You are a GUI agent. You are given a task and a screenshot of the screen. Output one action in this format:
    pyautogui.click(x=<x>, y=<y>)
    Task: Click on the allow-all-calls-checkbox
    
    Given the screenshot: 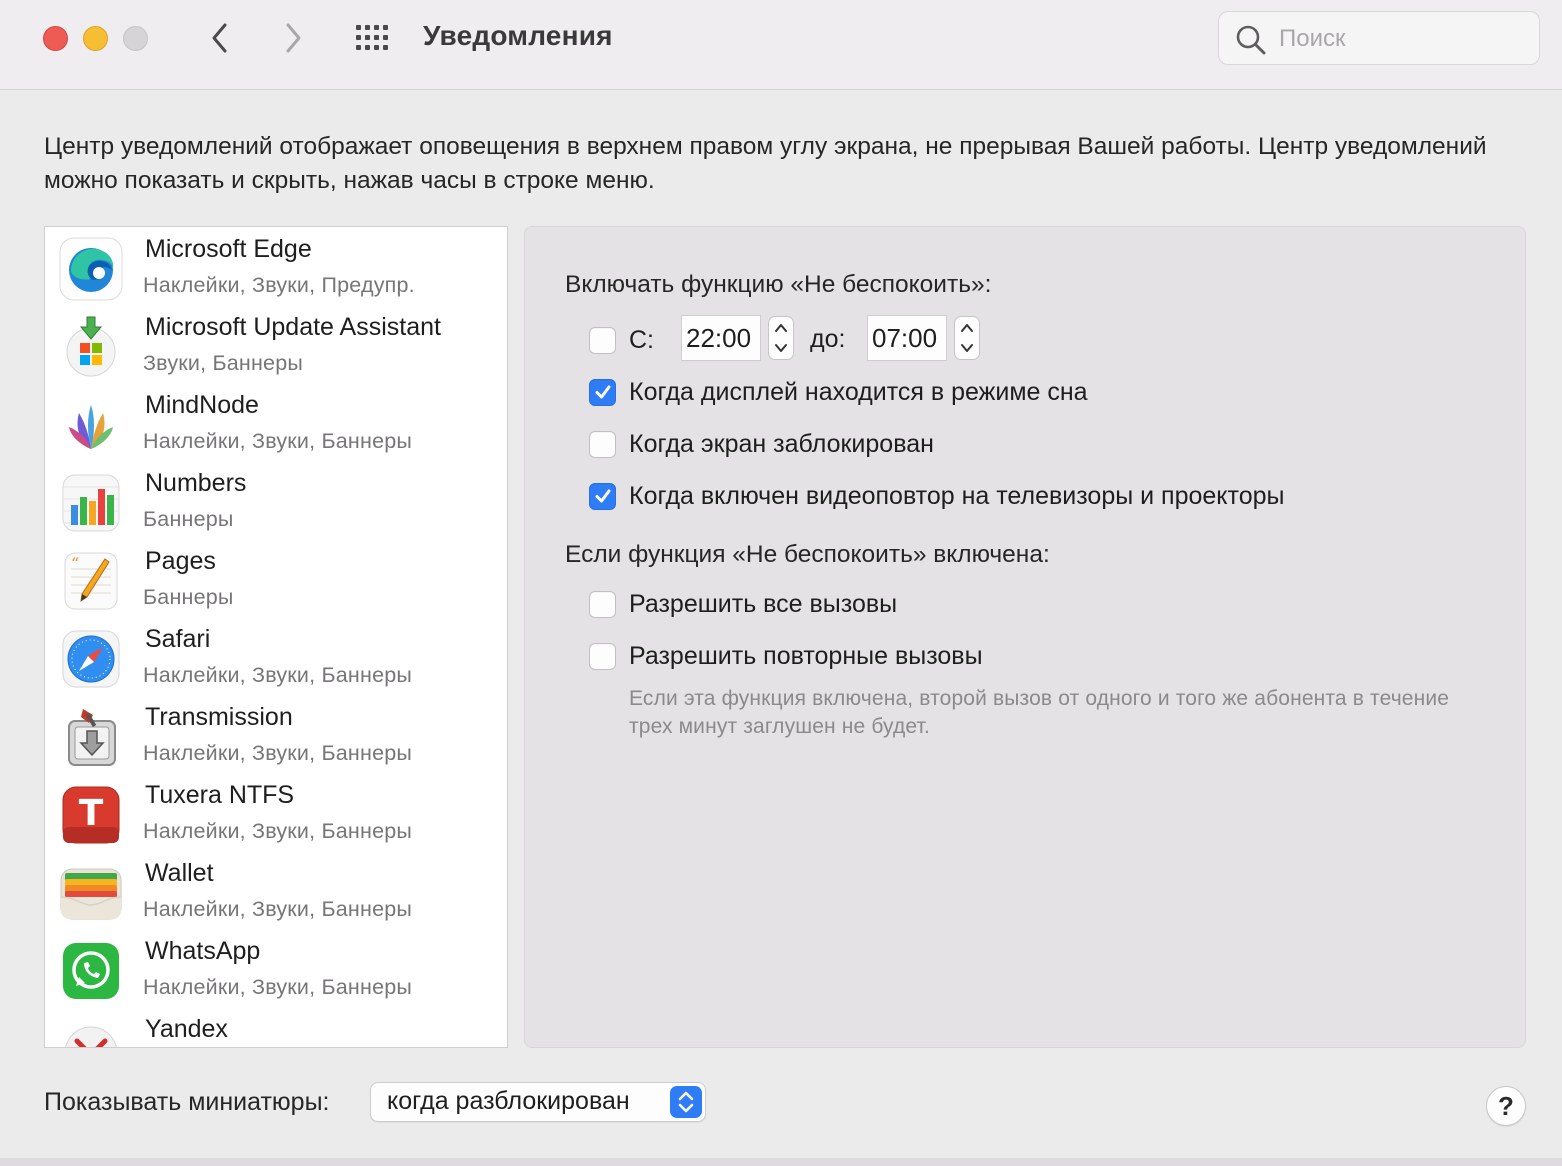 What is the action you would take?
    pyautogui.click(x=602, y=604)
    